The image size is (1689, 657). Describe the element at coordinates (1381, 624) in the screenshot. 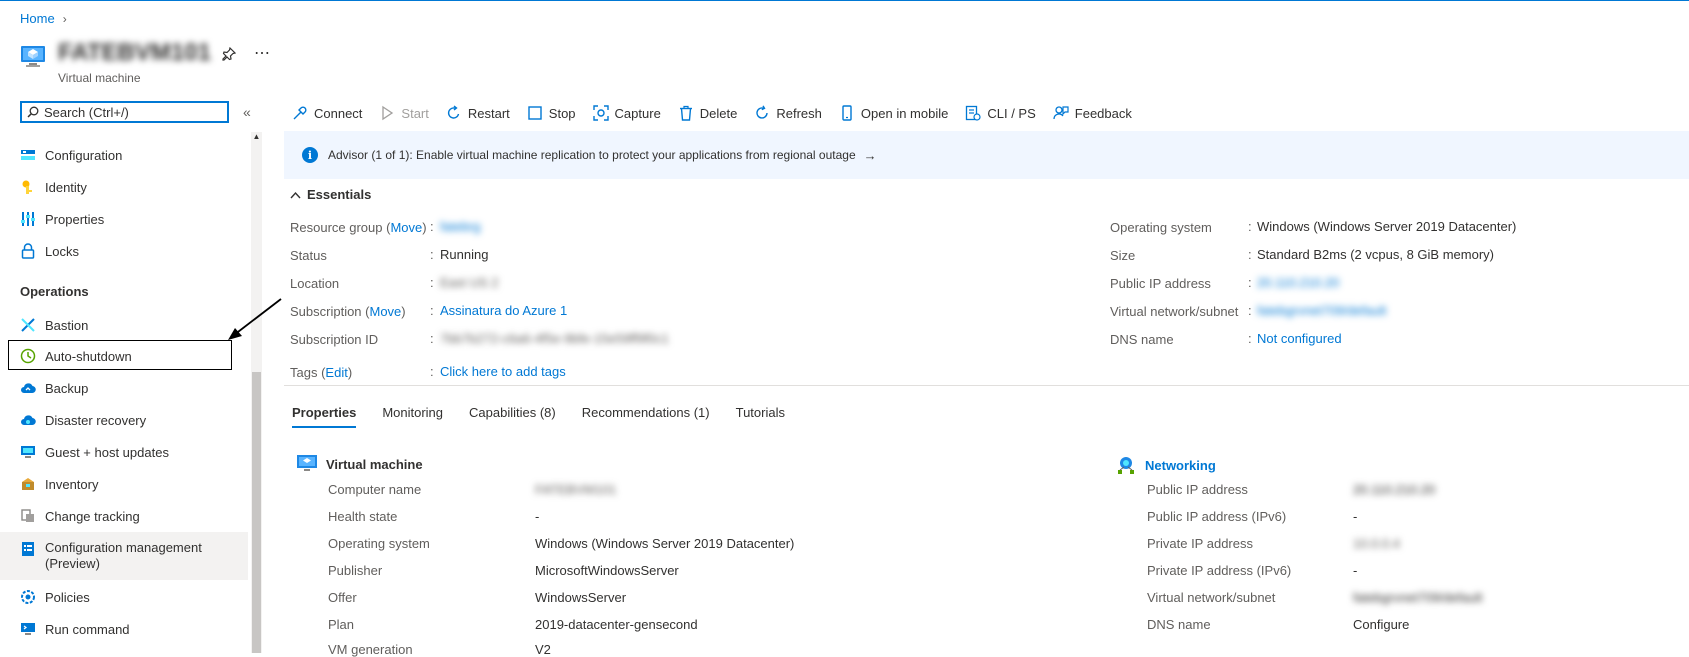

I see `configure-dns-link: Configure` at that location.